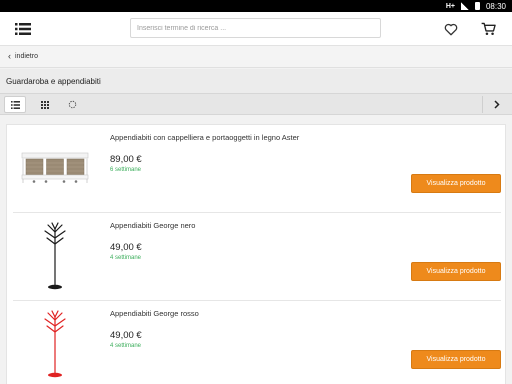 The image size is (512, 384). I want to click on search-input, so click(255, 28).